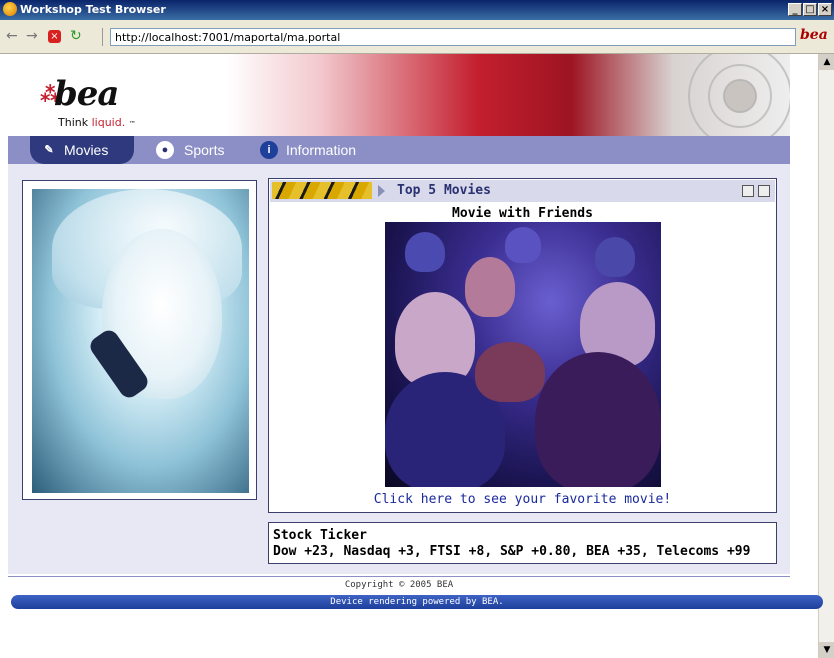 This screenshot has width=834, height=658. Describe the element at coordinates (86, 94) in the screenshot. I see `bea-logo: bea` at that location.